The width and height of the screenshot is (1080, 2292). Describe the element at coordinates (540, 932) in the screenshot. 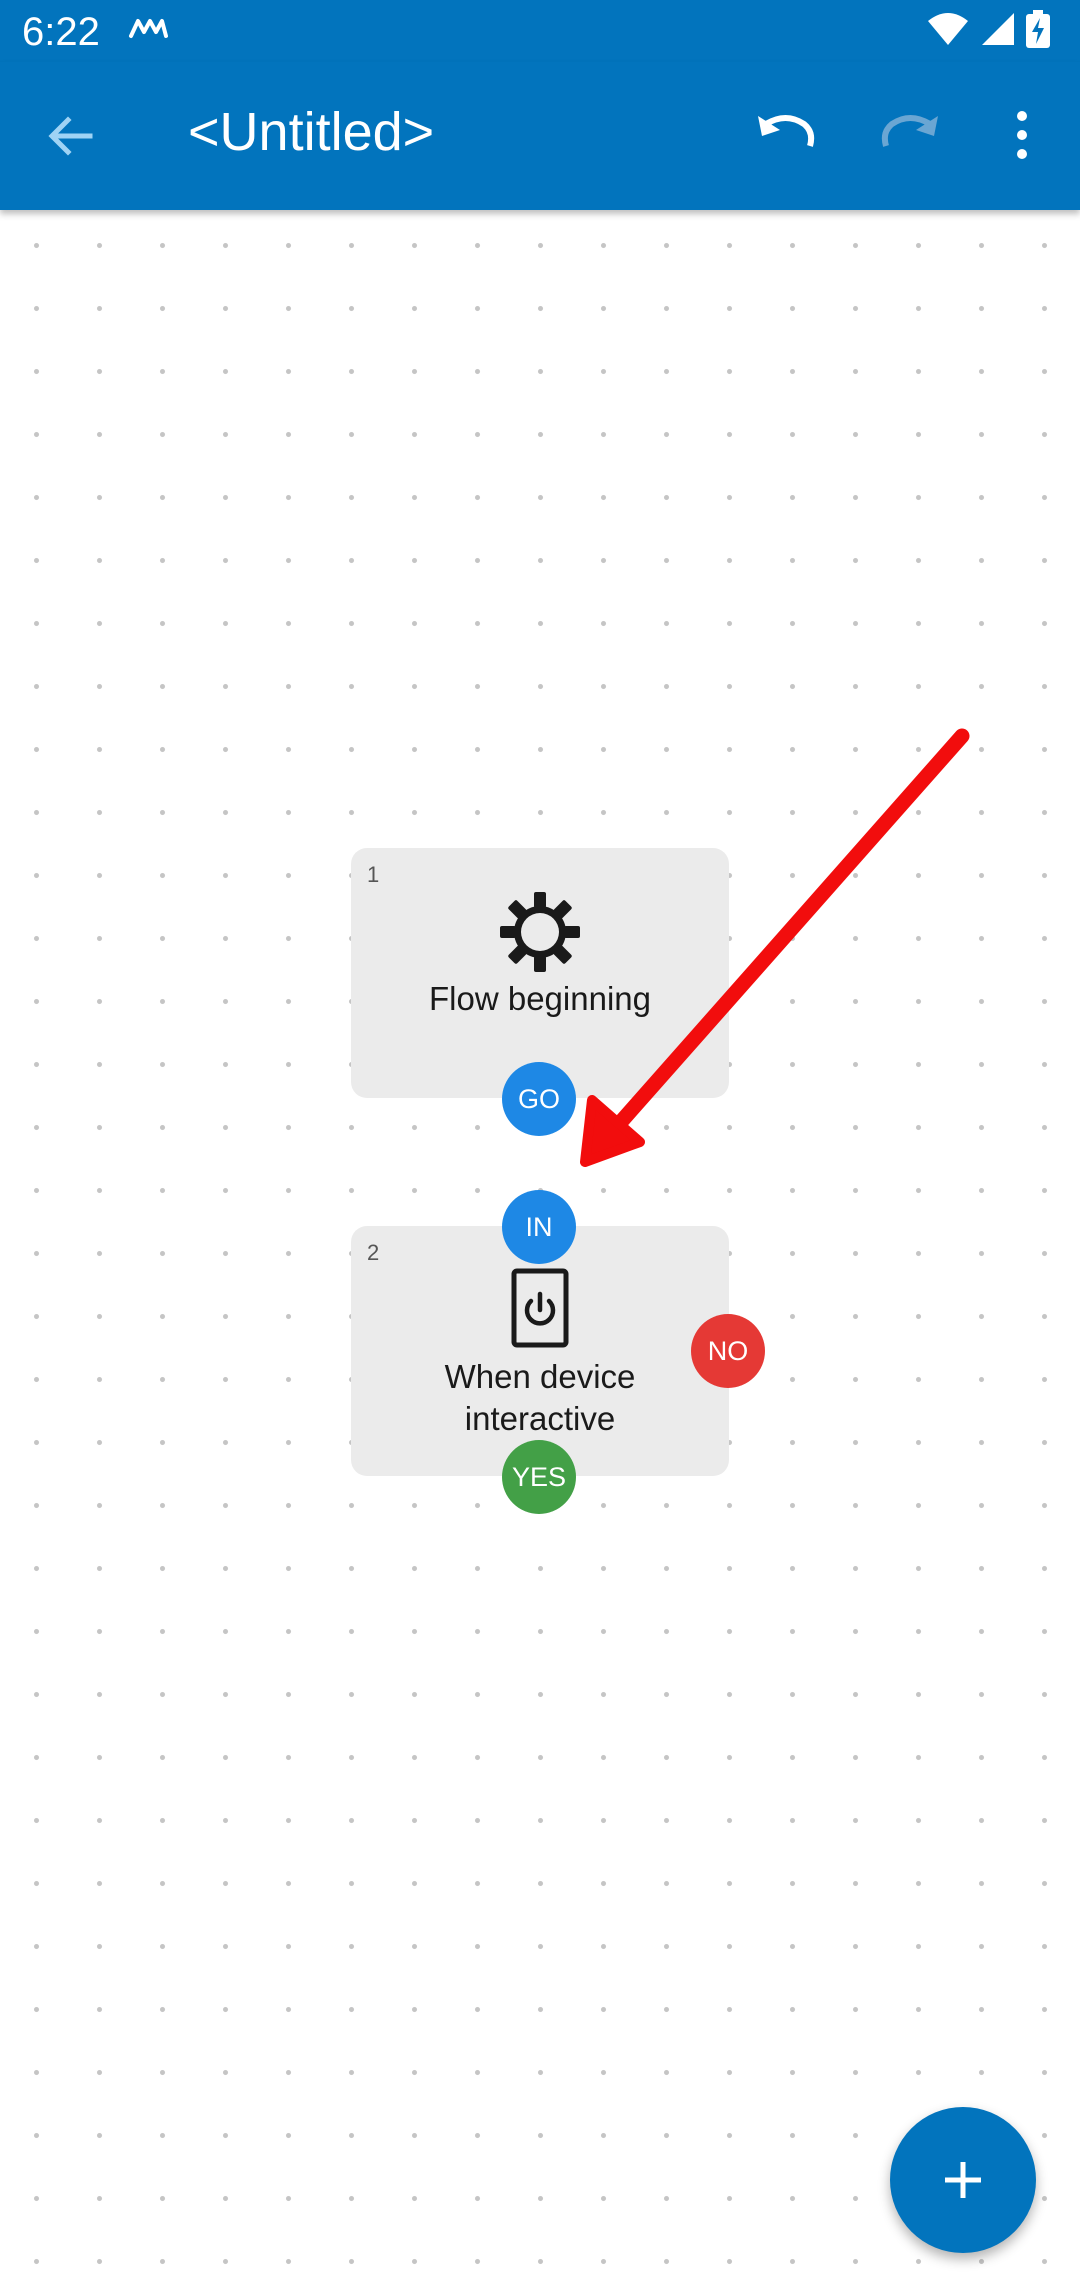

I see `gear-icon` at that location.